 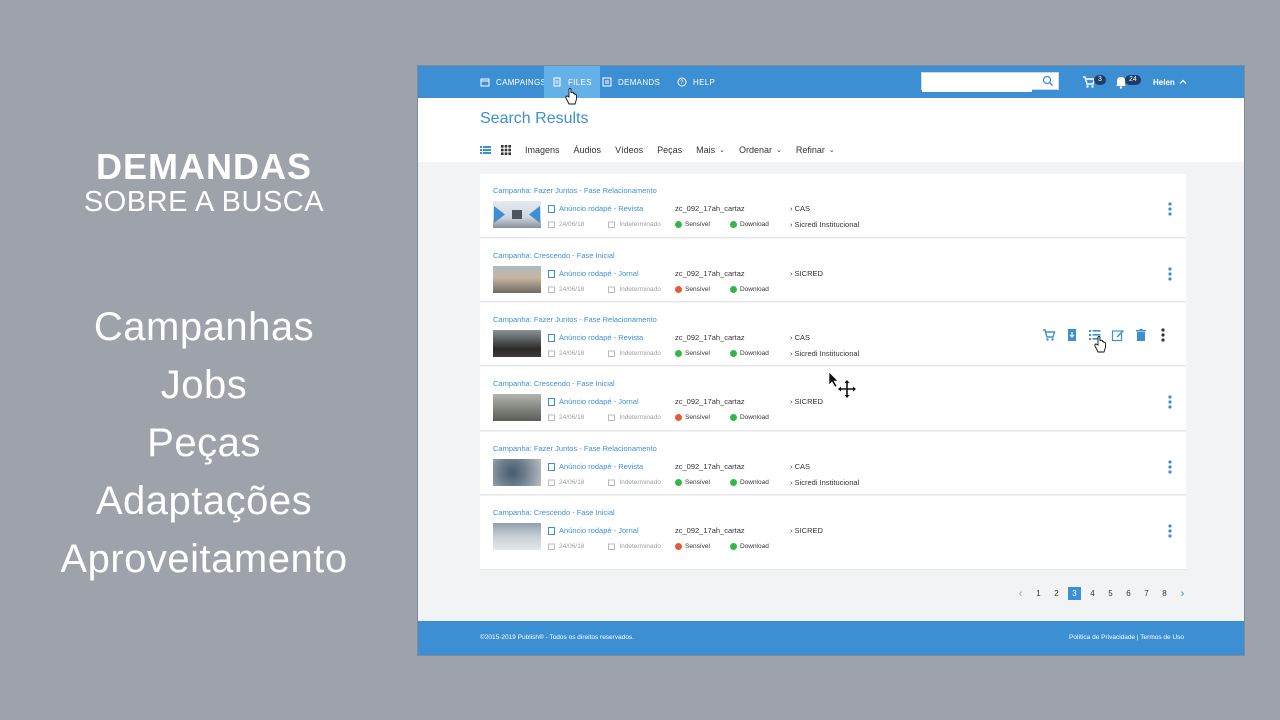 I want to click on page-number-button: 6, so click(x=1128, y=593).